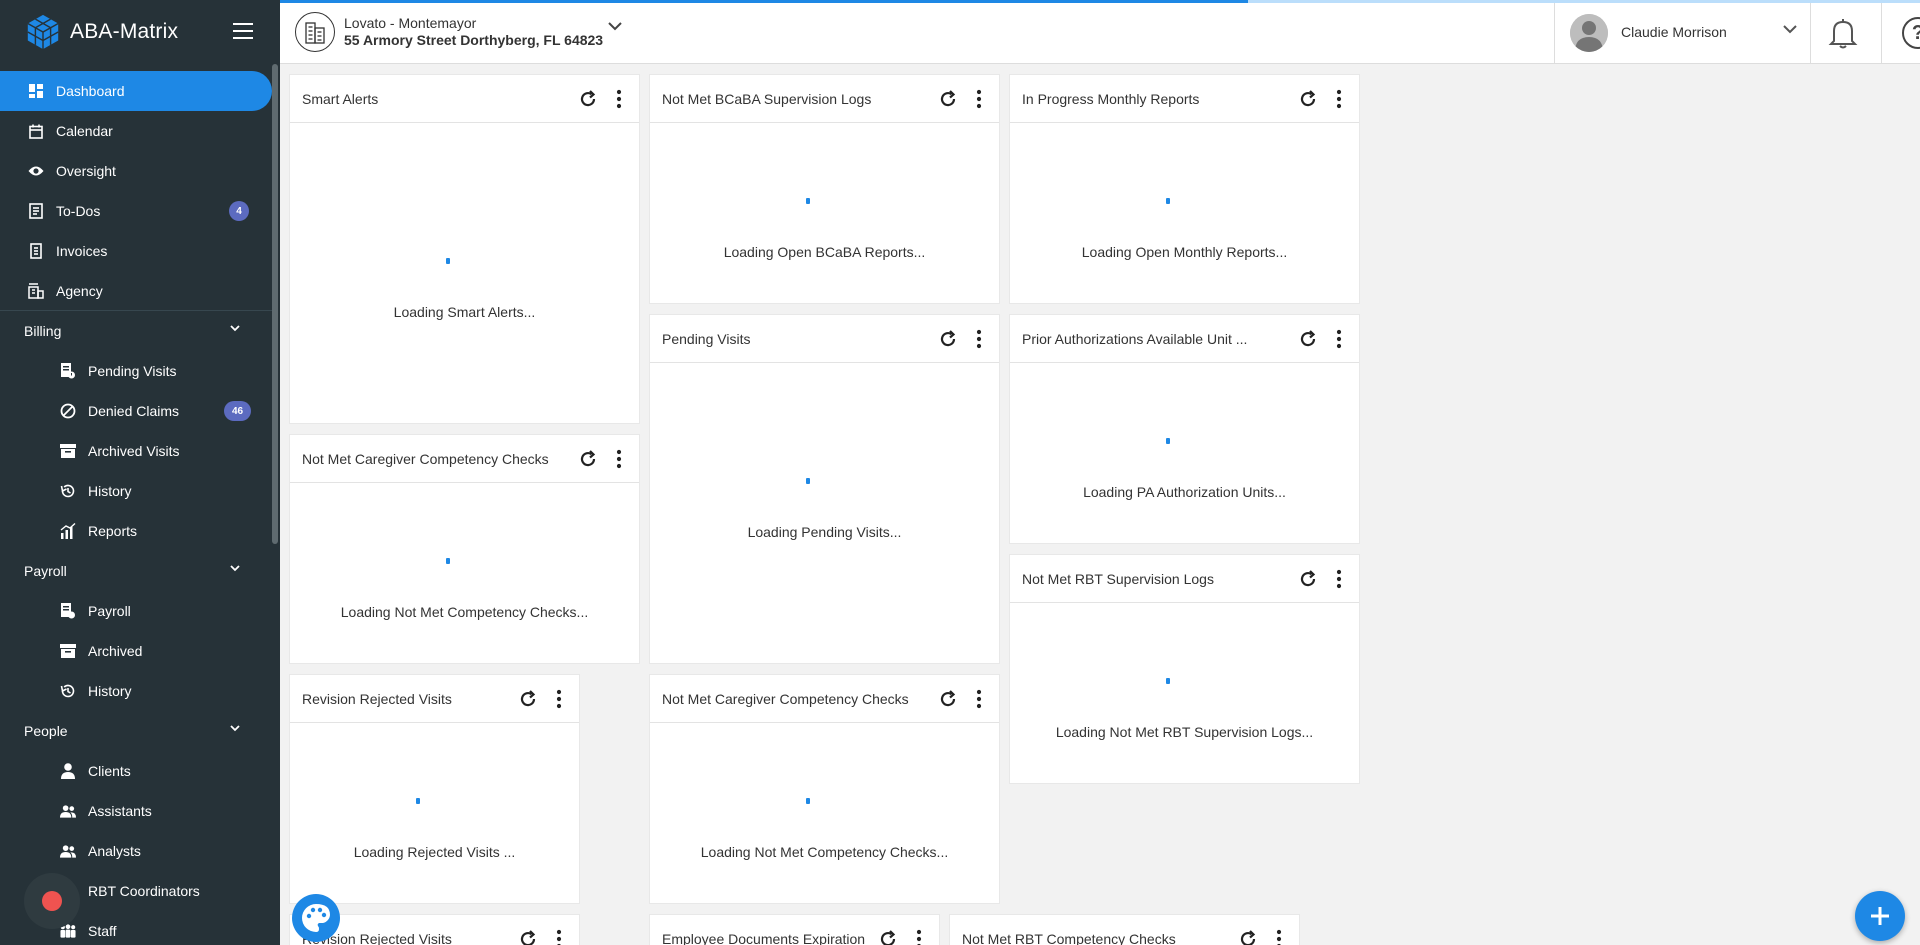  What do you see at coordinates (136, 491) in the screenshot?
I see `sidebar-item-billing-history: History` at bounding box center [136, 491].